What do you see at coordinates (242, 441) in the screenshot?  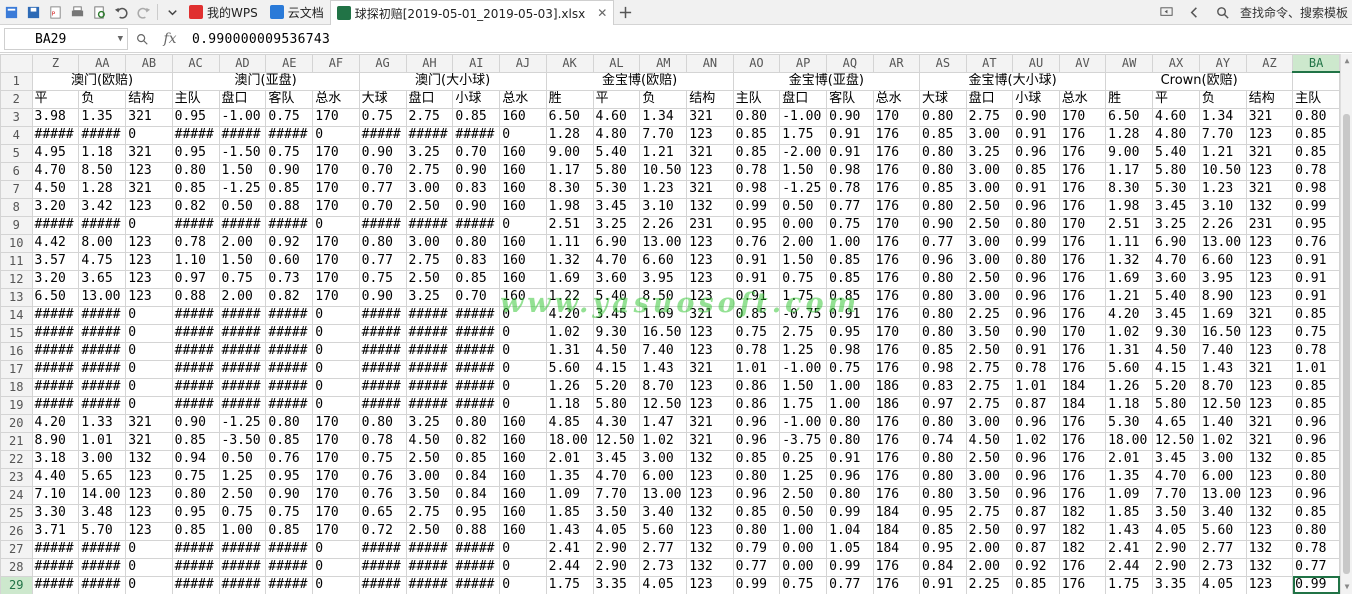 I see `cell: -3.50` at bounding box center [242, 441].